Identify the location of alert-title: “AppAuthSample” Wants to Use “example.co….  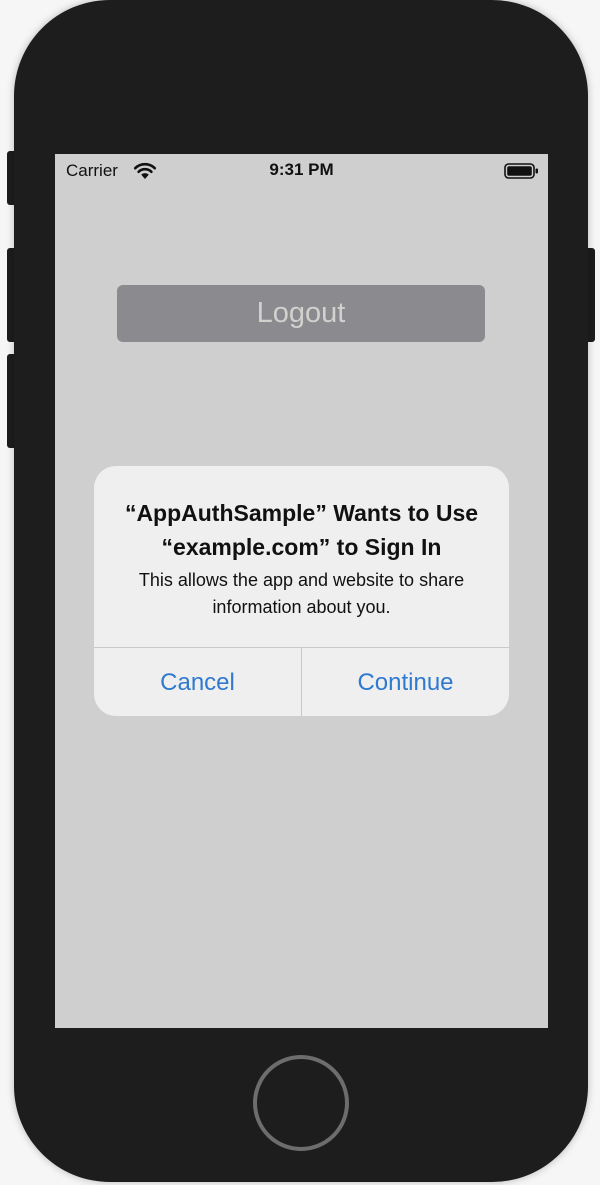
(301, 530).